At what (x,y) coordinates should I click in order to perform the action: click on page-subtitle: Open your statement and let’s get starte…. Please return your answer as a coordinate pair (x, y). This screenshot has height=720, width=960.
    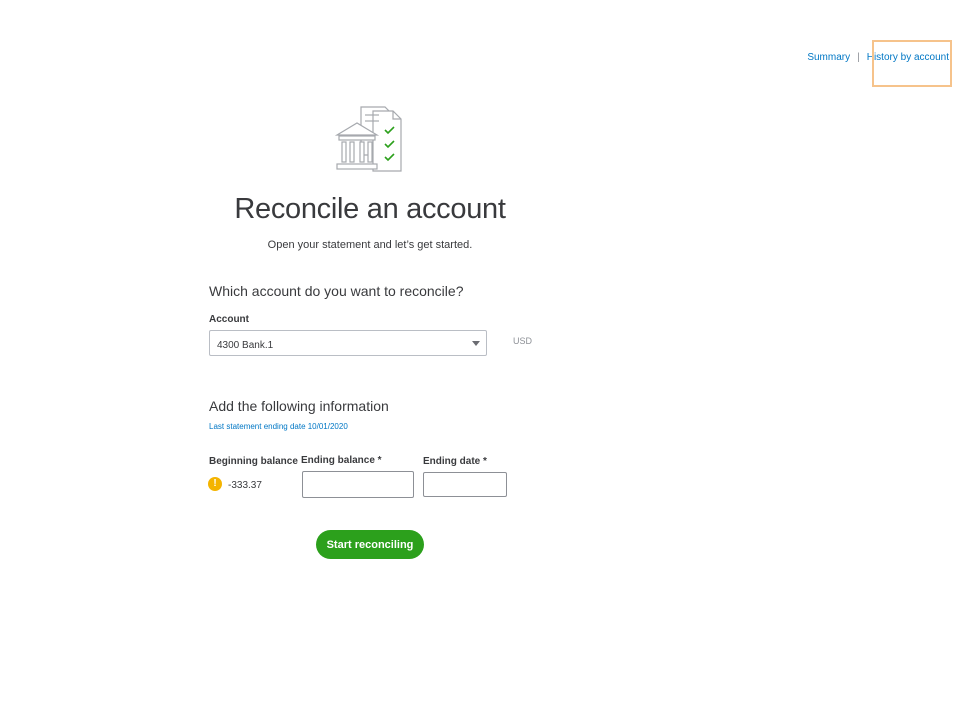
    Looking at the image, I should click on (370, 245).